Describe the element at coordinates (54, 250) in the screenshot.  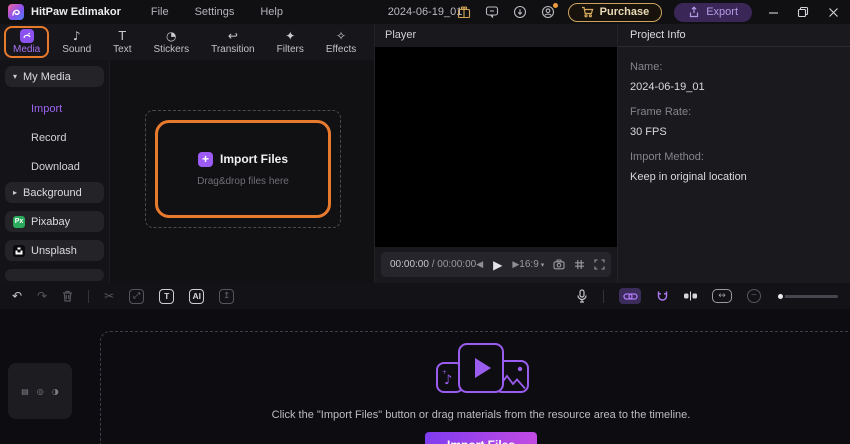
I see `sidebar-item-unsplash: Unsplash` at that location.